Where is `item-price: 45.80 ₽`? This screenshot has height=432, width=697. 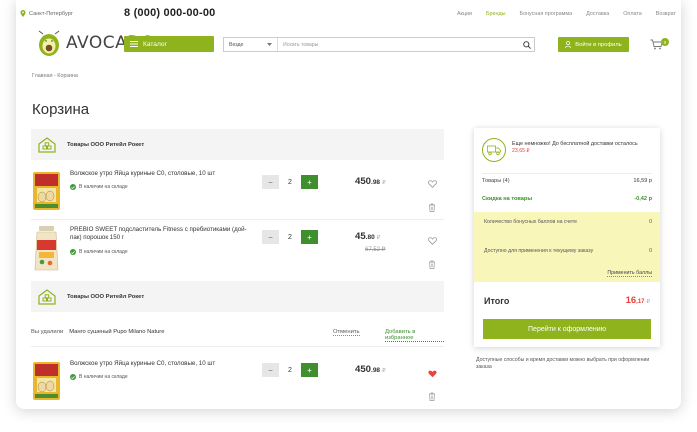
item-price: 45.80 ₽ is located at coordinates (367, 236).